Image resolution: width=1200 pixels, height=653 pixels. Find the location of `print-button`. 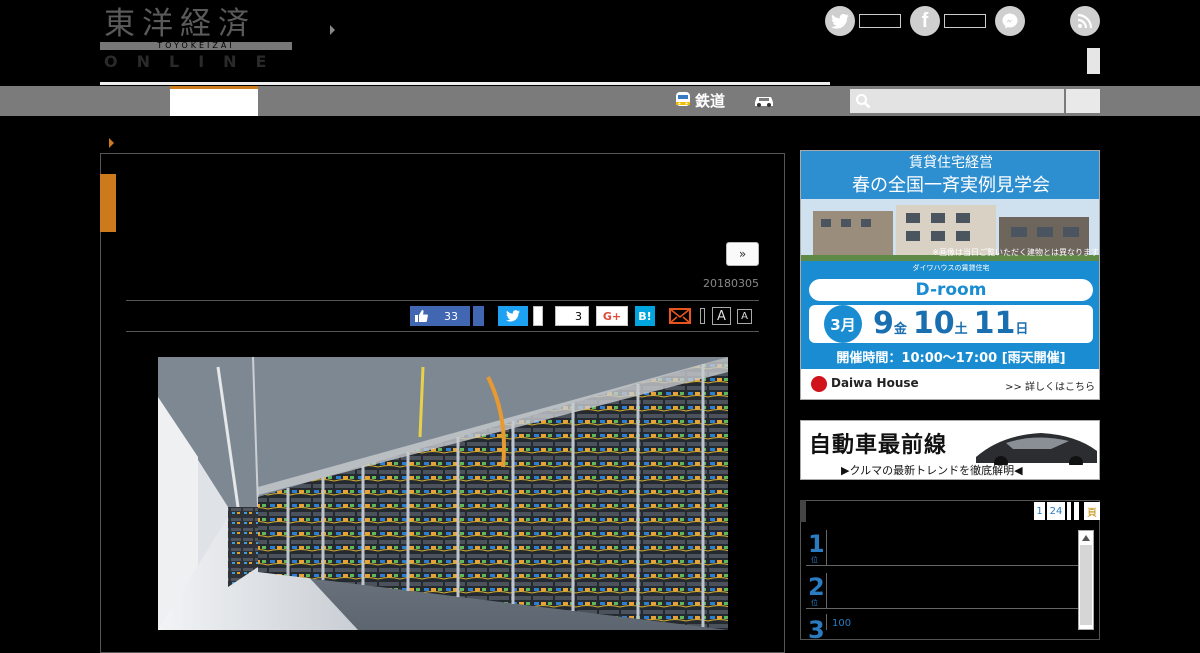

print-button is located at coordinates (702, 316).